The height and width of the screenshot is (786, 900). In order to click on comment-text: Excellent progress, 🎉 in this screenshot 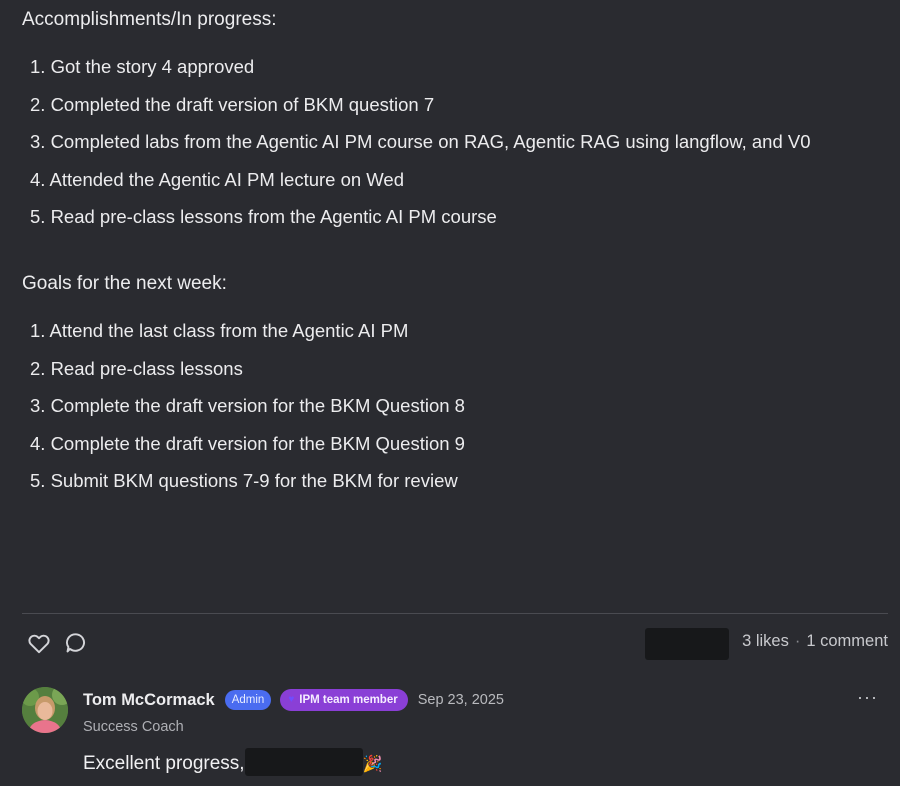, I will do `click(233, 763)`.